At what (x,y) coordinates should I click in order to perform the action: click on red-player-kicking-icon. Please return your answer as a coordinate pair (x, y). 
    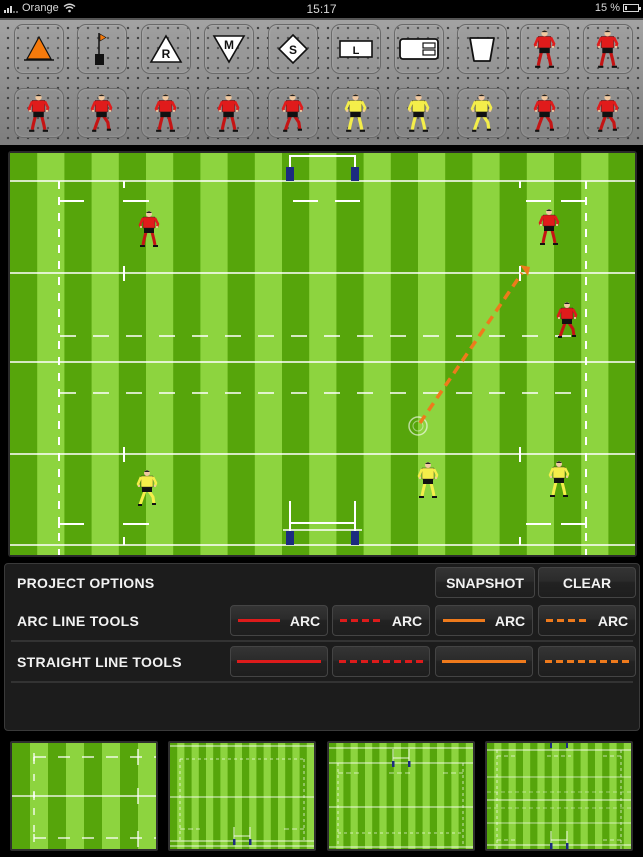
    Looking at the image, I should click on (607, 113).